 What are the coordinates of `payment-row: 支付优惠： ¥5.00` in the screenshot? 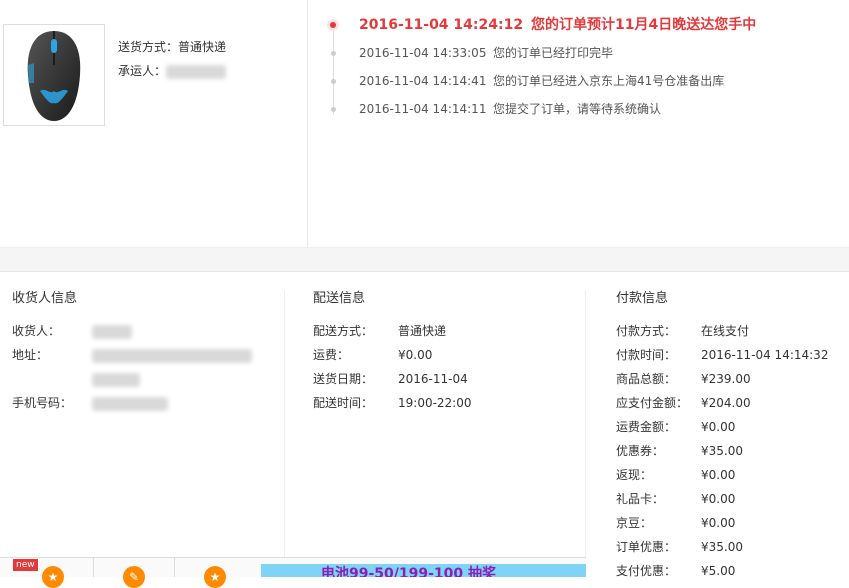 It's located at (722, 571).